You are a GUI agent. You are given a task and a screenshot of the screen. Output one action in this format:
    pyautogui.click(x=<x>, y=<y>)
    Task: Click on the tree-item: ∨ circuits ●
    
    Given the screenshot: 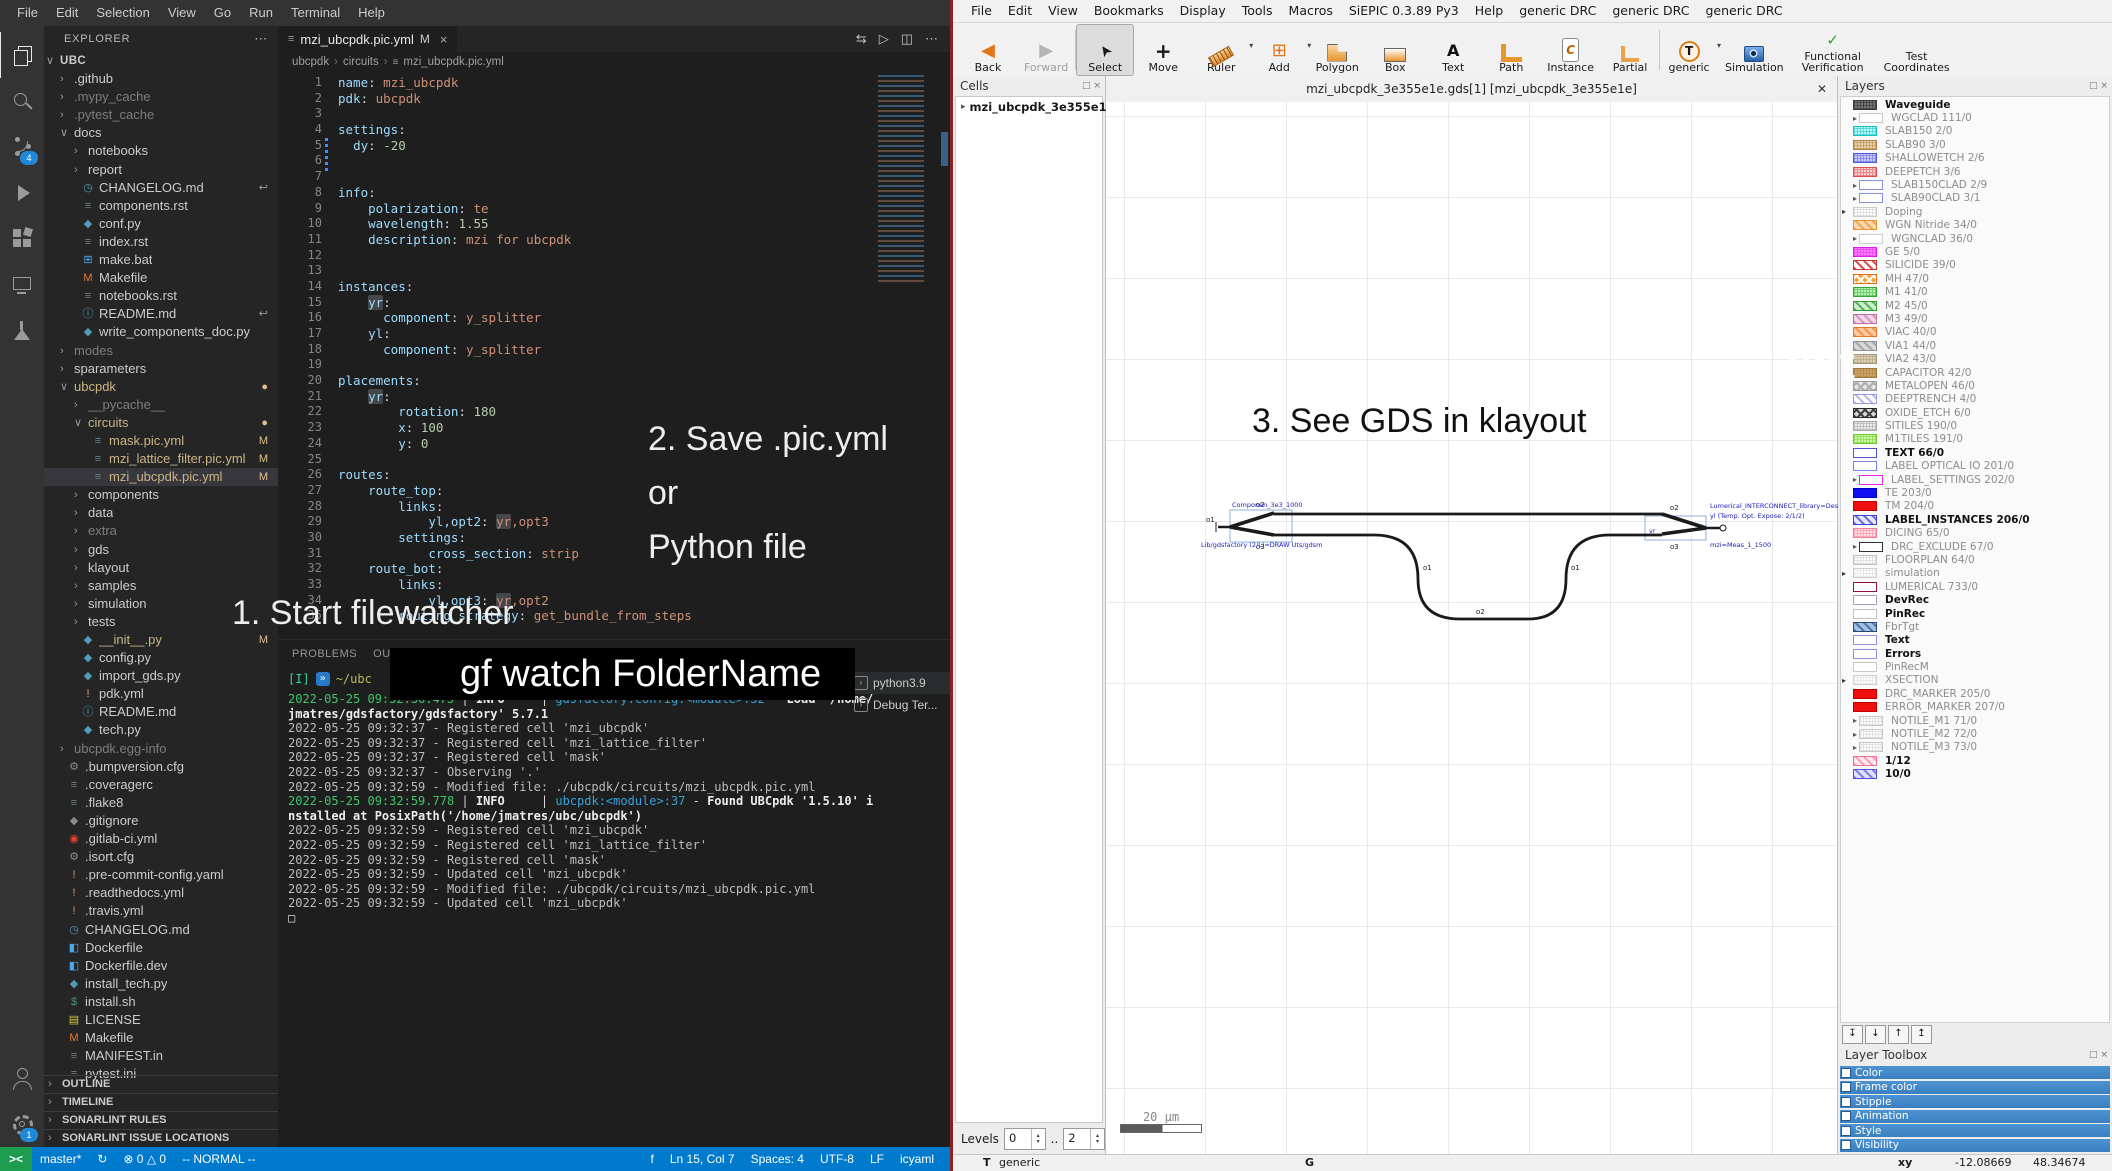 What is the action you would take?
    pyautogui.click(x=161, y=423)
    